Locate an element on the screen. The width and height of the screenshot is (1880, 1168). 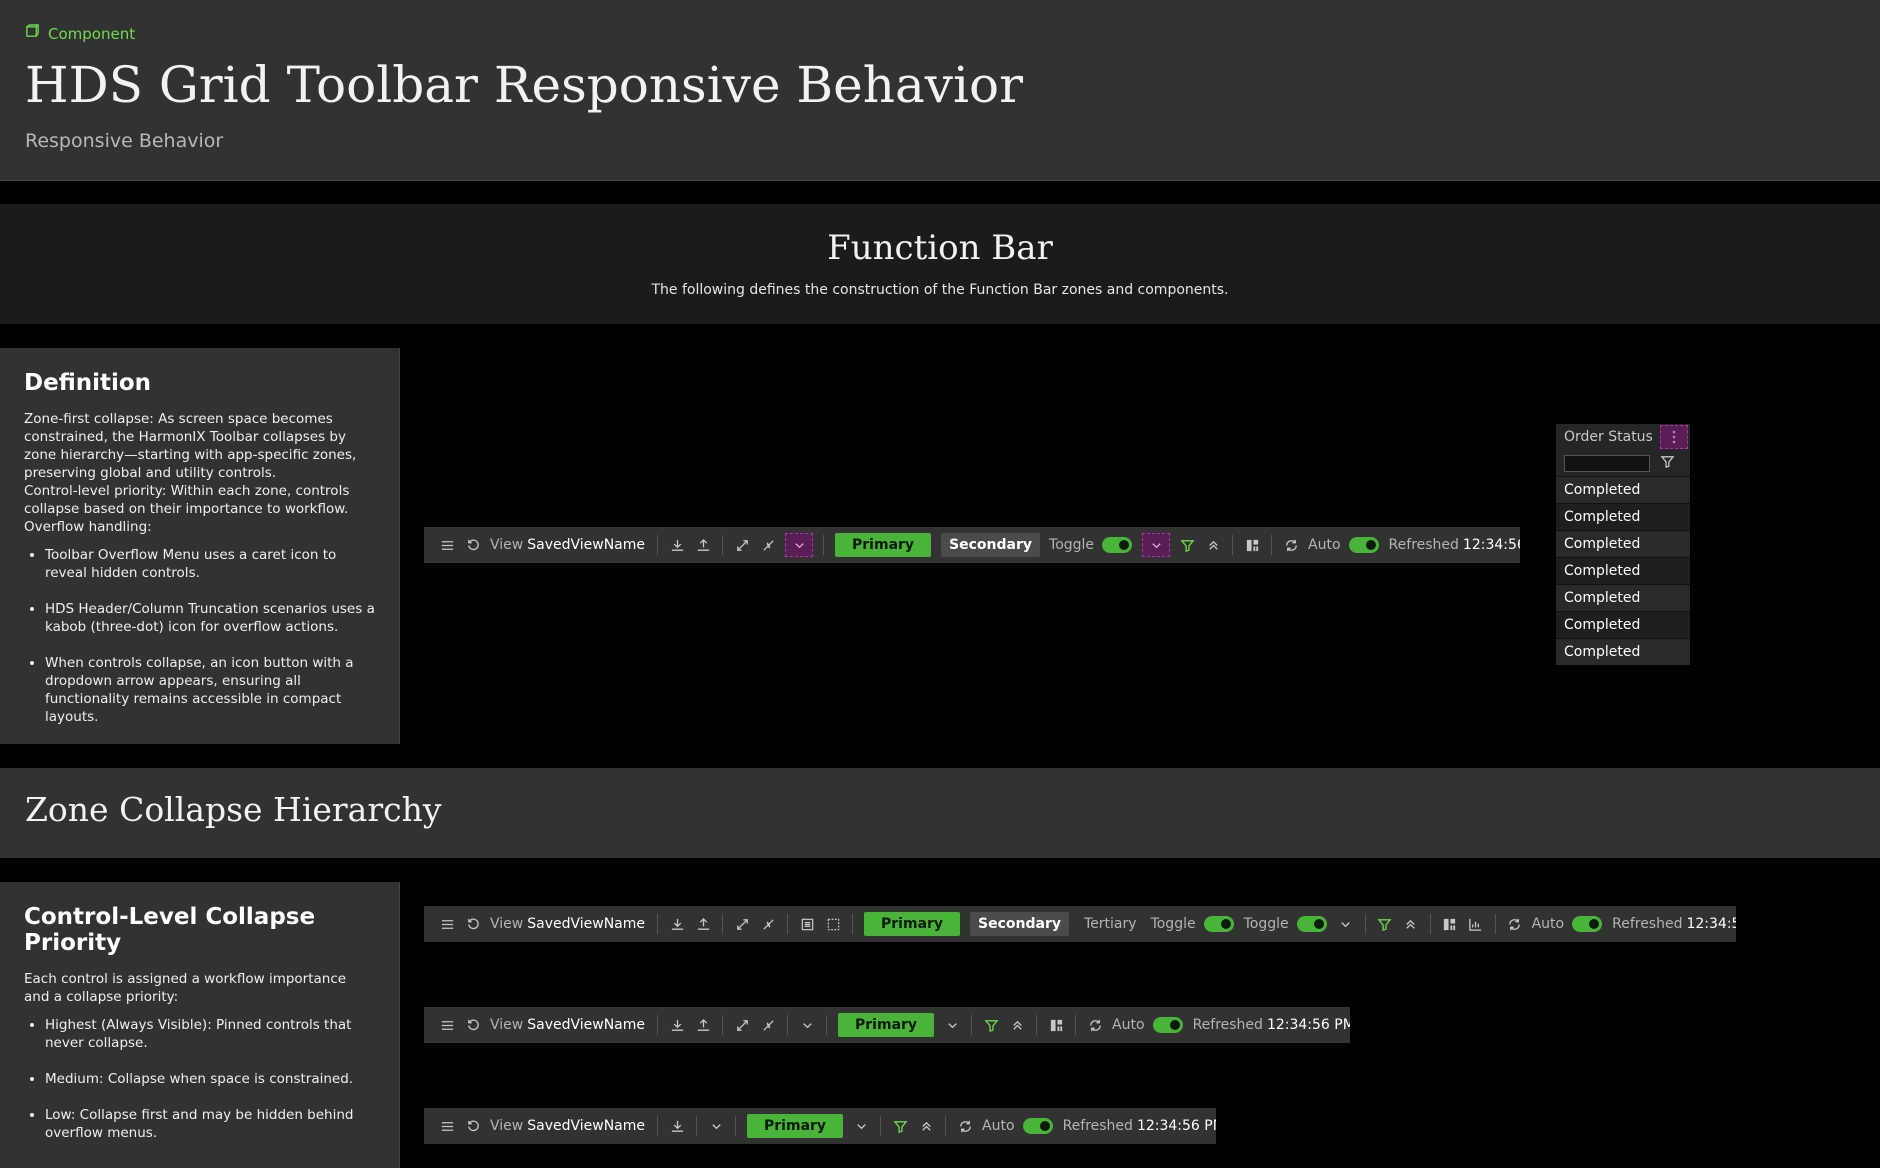
tertiary-button: Tertiary is located at coordinates (1110, 924).